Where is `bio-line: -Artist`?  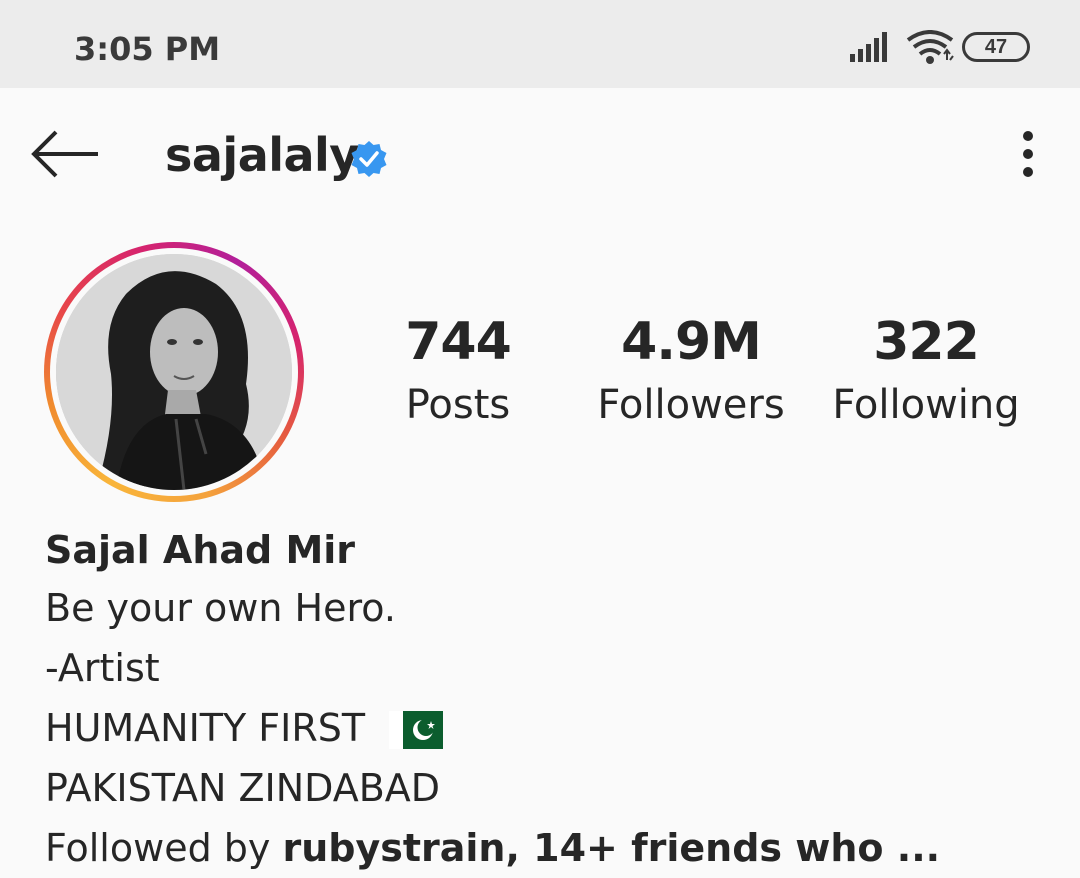
bio-line: -Artist is located at coordinates (102, 668).